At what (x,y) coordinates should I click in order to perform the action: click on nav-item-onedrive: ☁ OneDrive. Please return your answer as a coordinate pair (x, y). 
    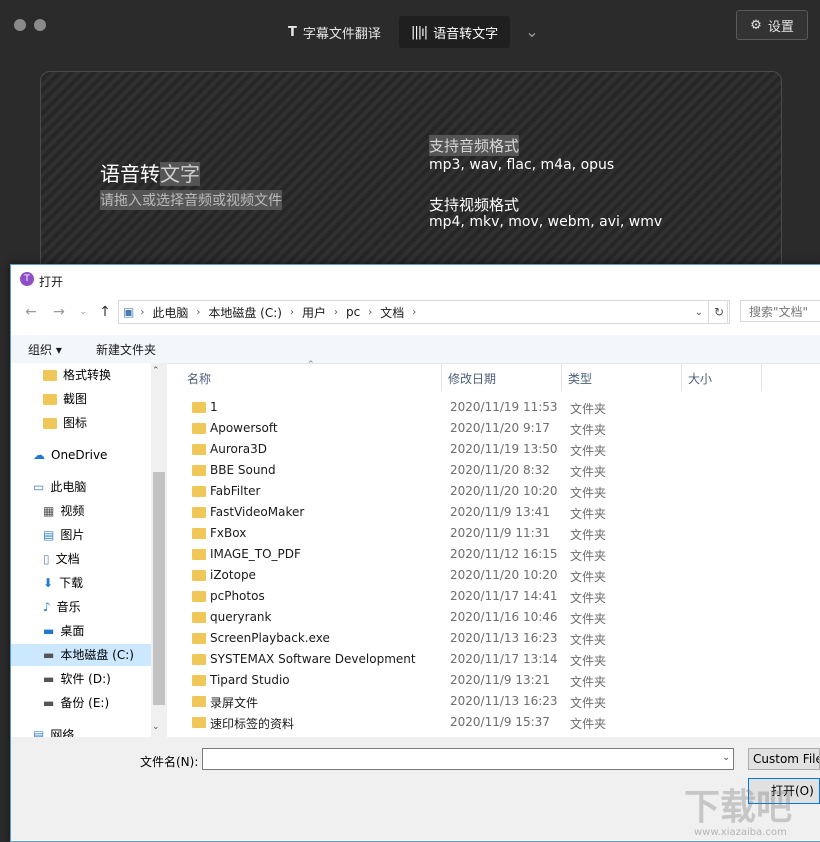
    Looking at the image, I should click on (70, 455).